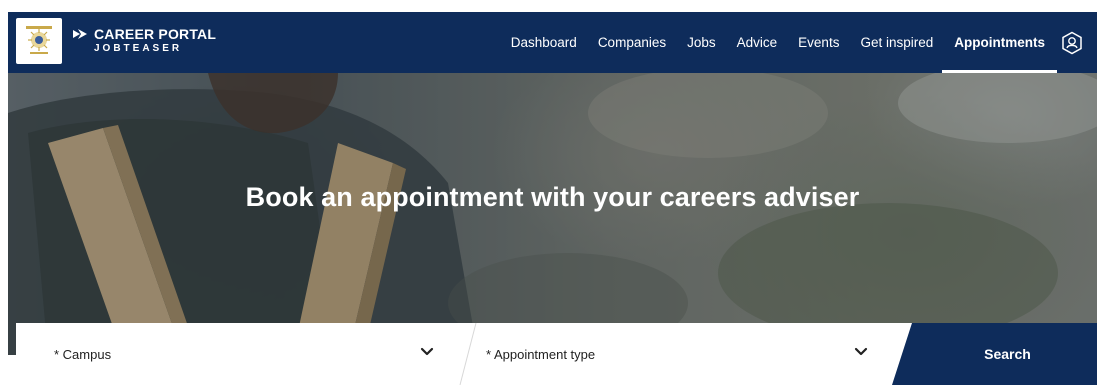  What do you see at coordinates (236, 354) in the screenshot?
I see `campus-select: * Campus` at bounding box center [236, 354].